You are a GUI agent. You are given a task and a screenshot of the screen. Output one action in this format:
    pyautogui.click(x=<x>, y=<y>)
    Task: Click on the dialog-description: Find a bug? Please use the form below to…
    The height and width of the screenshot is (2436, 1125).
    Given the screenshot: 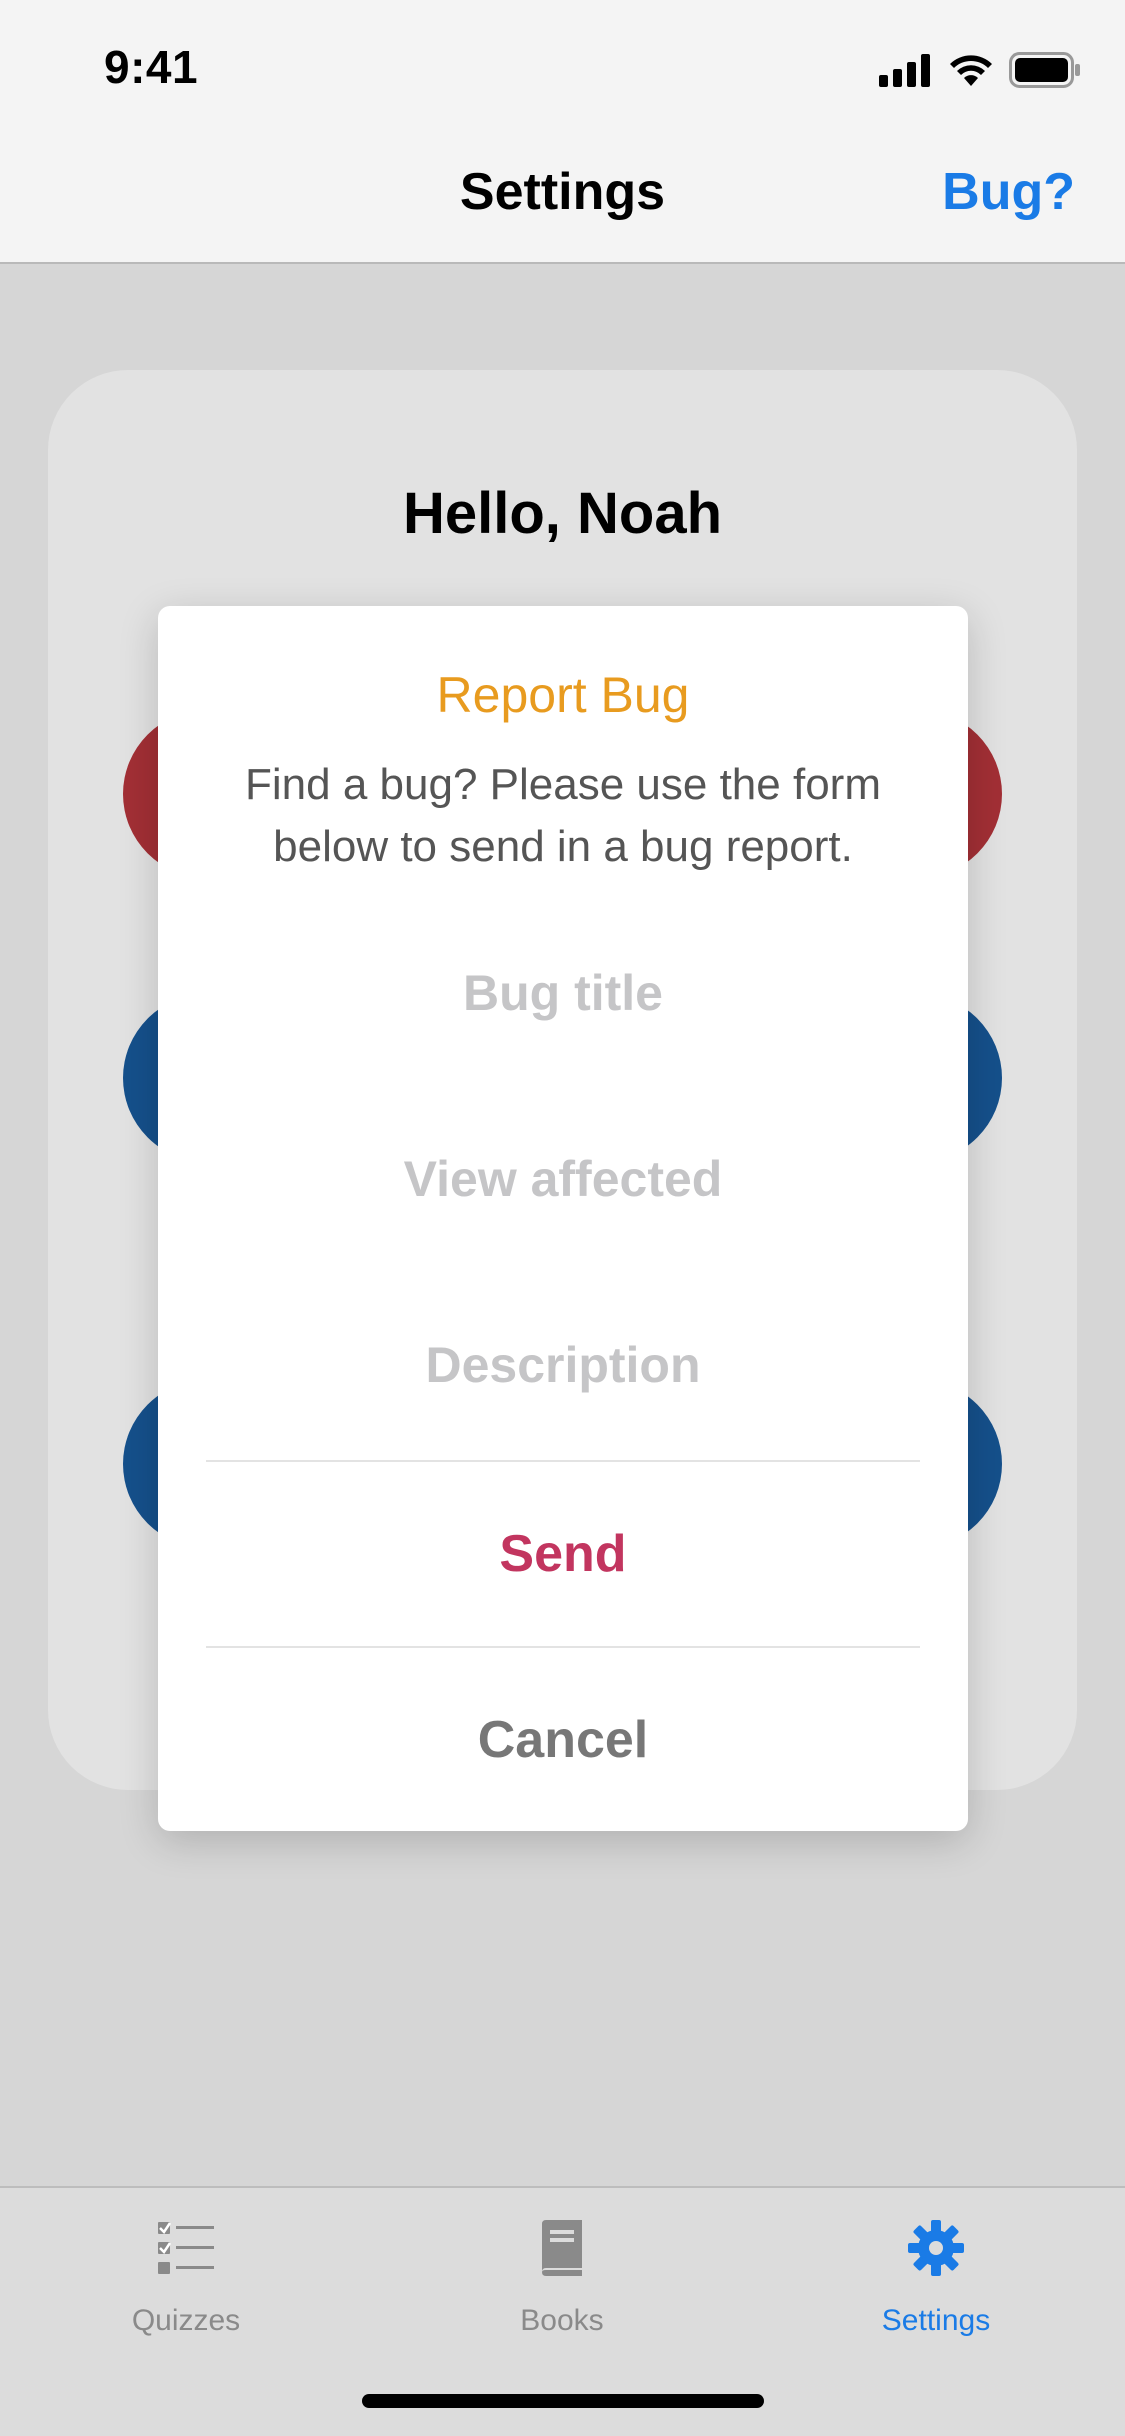 What is the action you would take?
    pyautogui.click(x=563, y=815)
    